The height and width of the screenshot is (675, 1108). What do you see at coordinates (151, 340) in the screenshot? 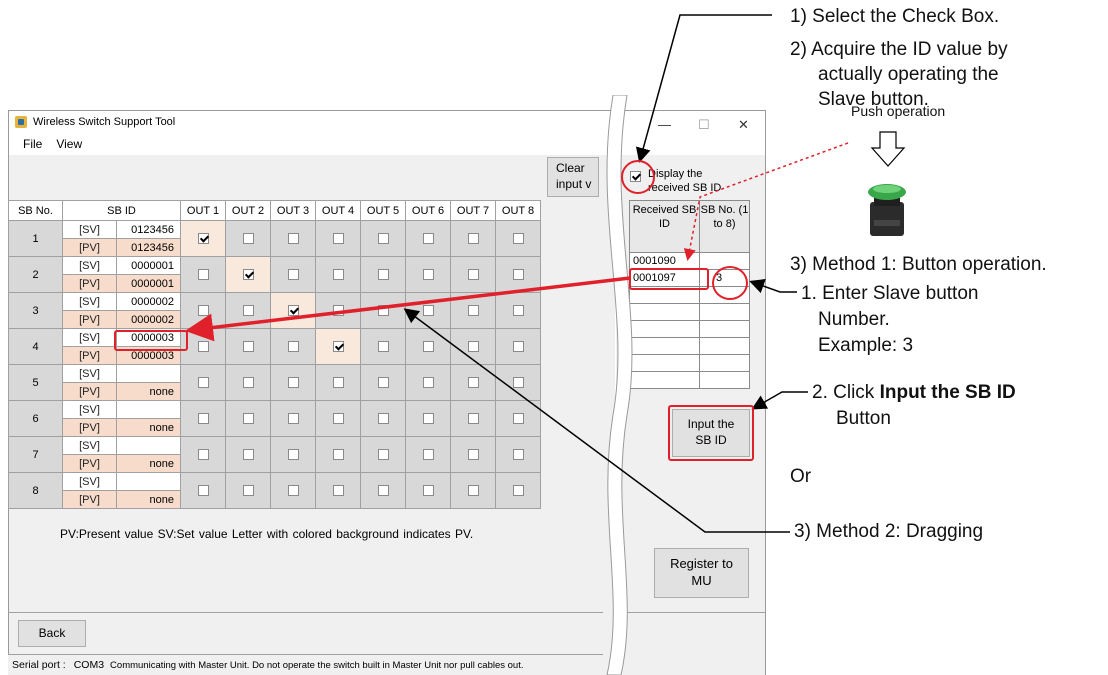
I see `highlight-grid-cell-box` at bounding box center [151, 340].